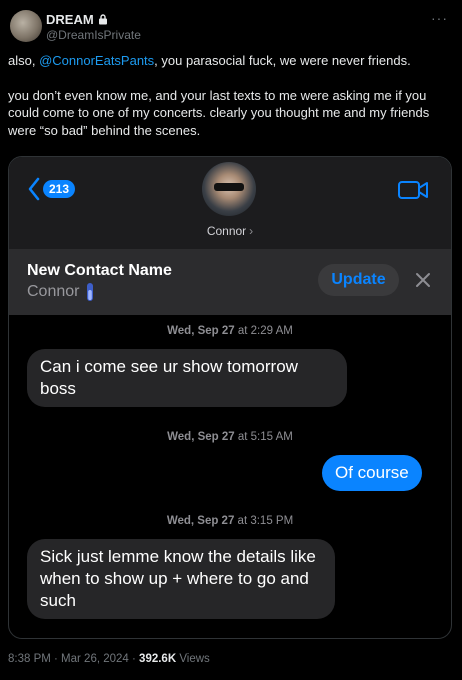  I want to click on chevron-right-icon: ›, so click(251, 231).